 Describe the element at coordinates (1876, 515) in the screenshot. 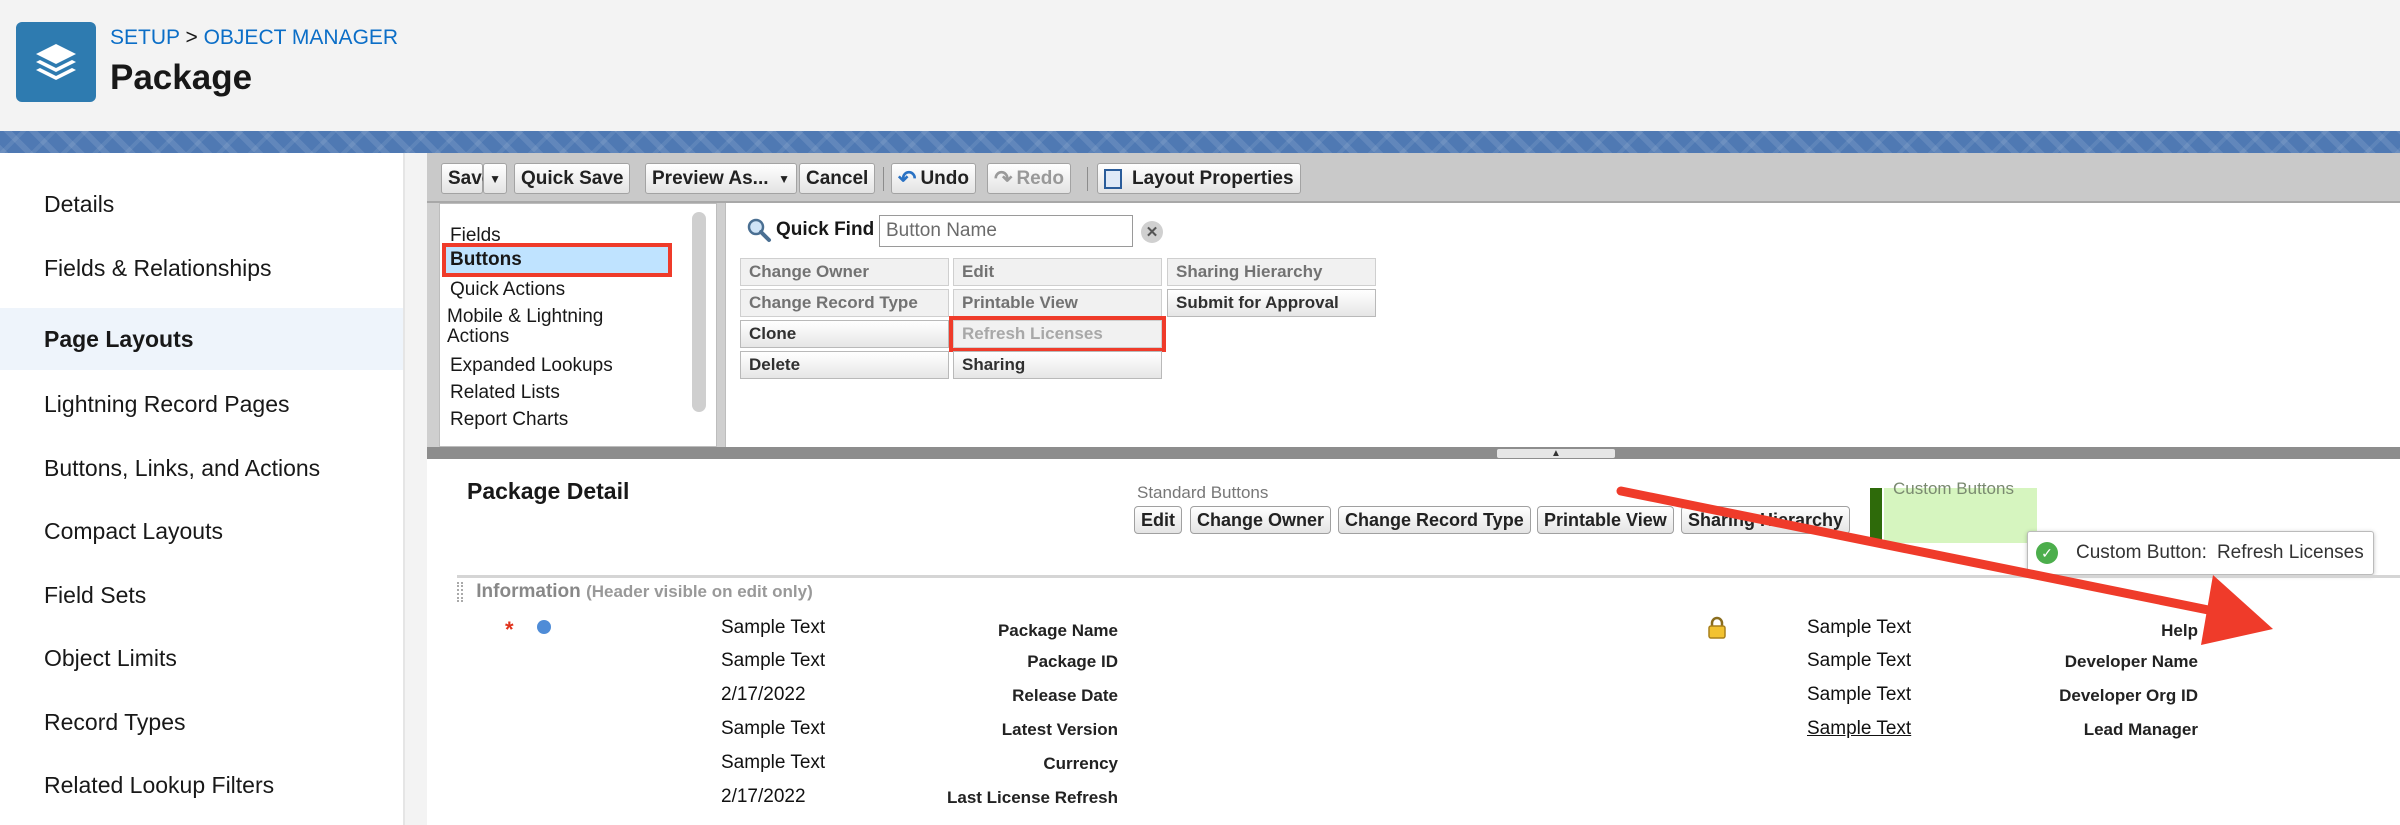

I see `custom-buttons-drop-indicator` at that location.